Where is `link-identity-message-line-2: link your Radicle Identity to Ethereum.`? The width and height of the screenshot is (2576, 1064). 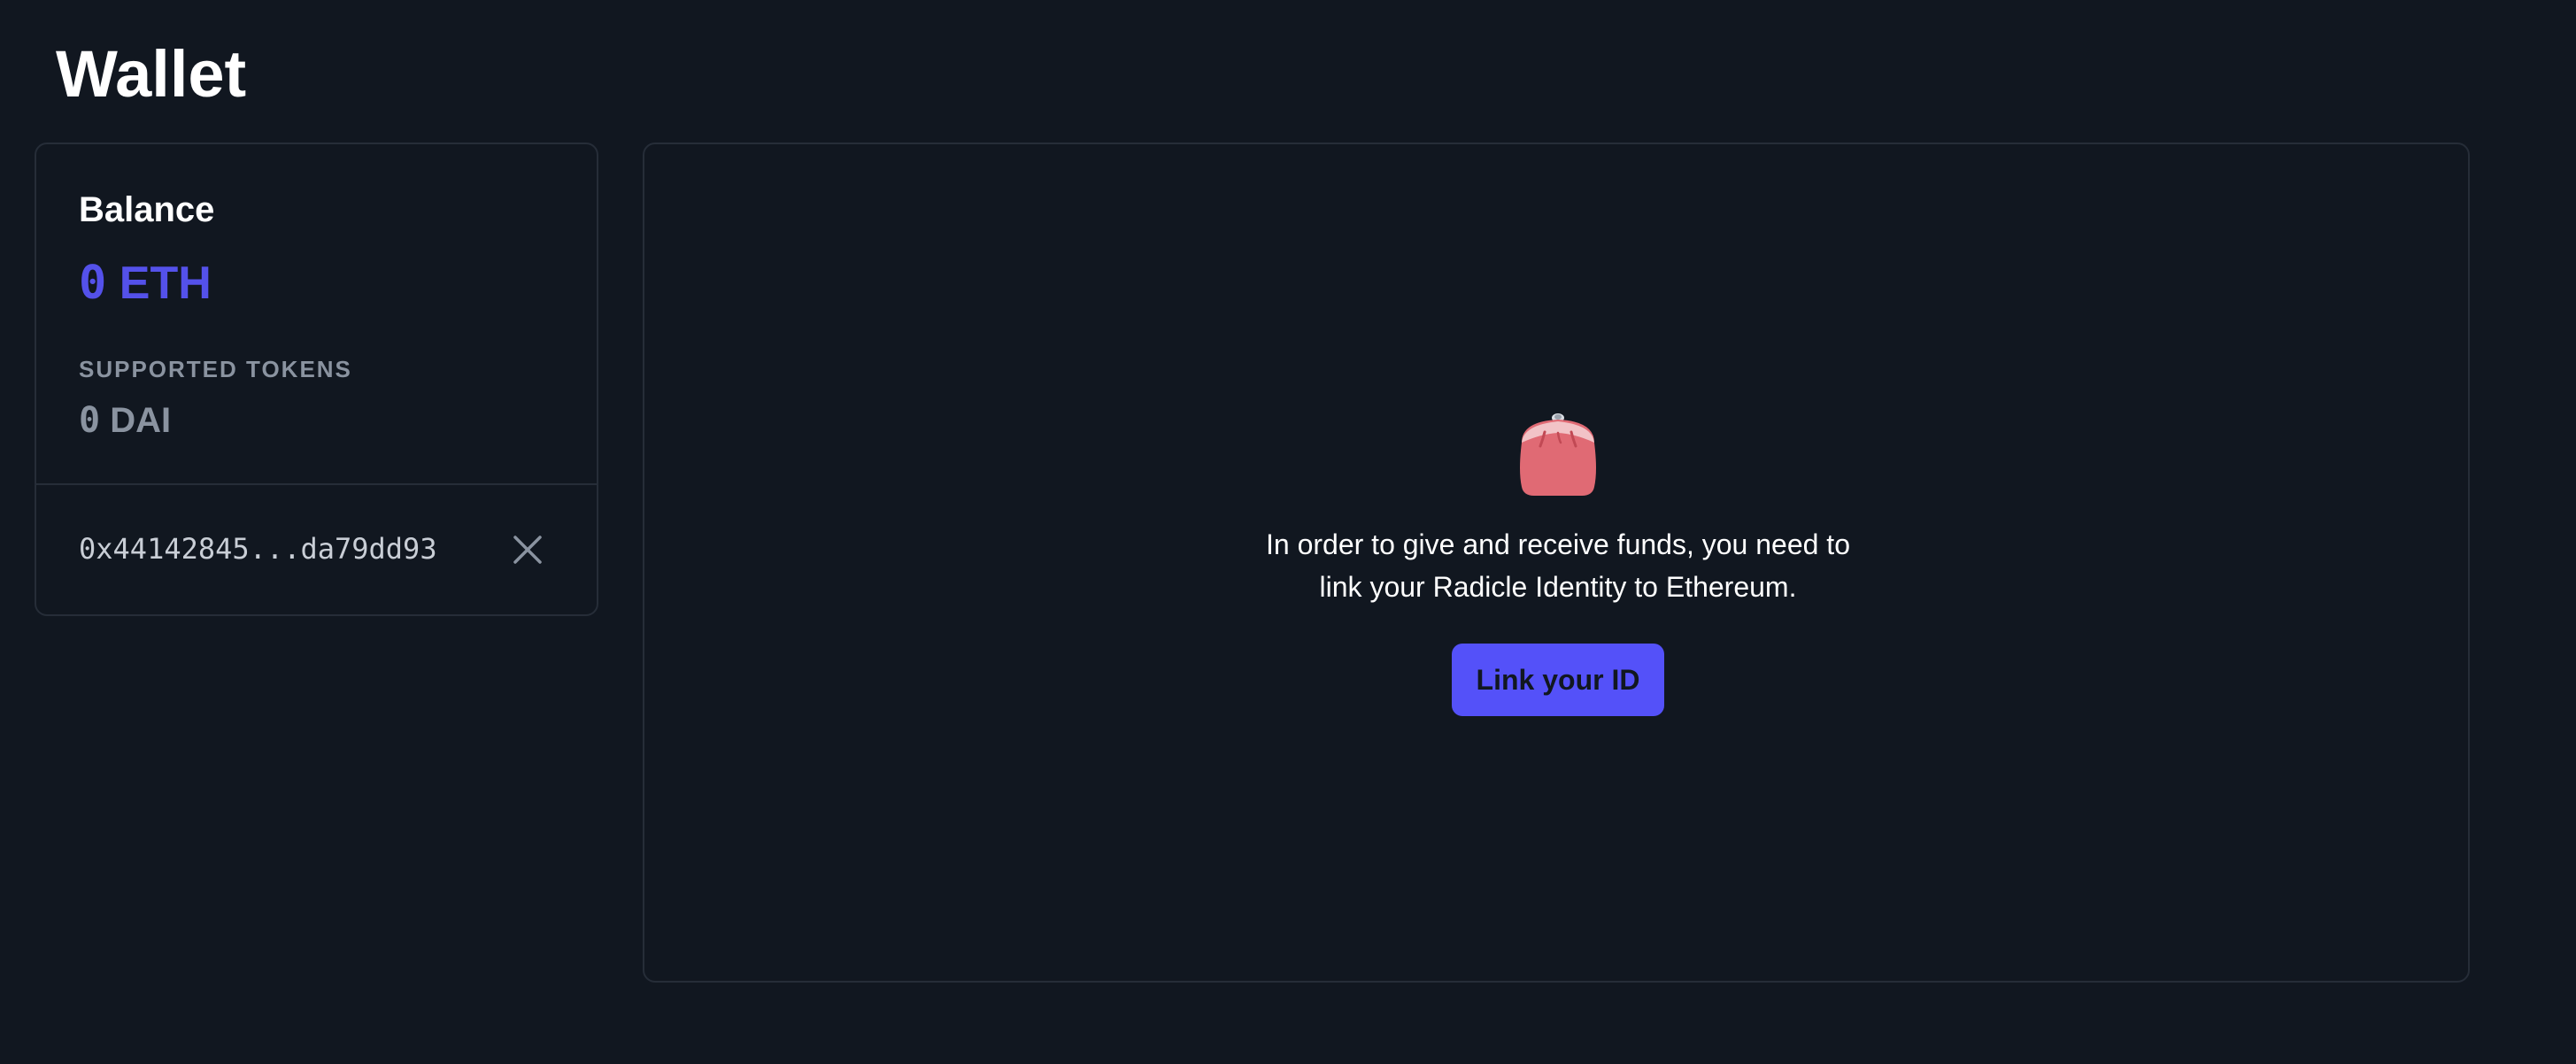
link-identity-message-line-2: link your Radicle Identity to Ethereum. is located at coordinates (1558, 587).